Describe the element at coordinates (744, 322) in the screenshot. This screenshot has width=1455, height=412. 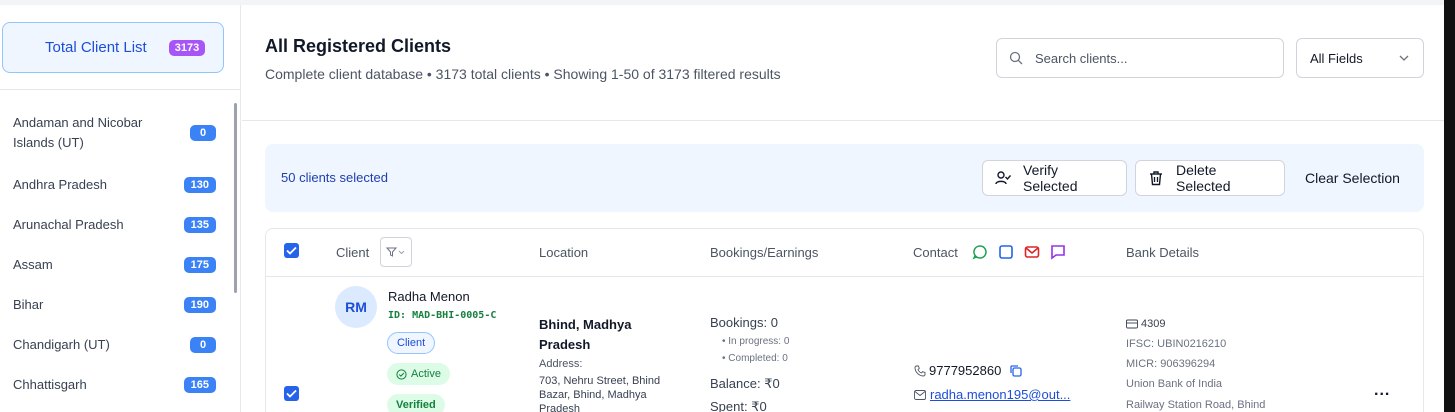
I see `bookings-count: Bookings: 0` at that location.